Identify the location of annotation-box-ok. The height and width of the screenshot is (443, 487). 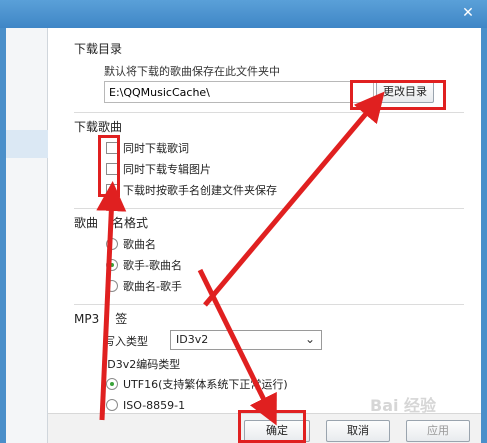
(272, 426).